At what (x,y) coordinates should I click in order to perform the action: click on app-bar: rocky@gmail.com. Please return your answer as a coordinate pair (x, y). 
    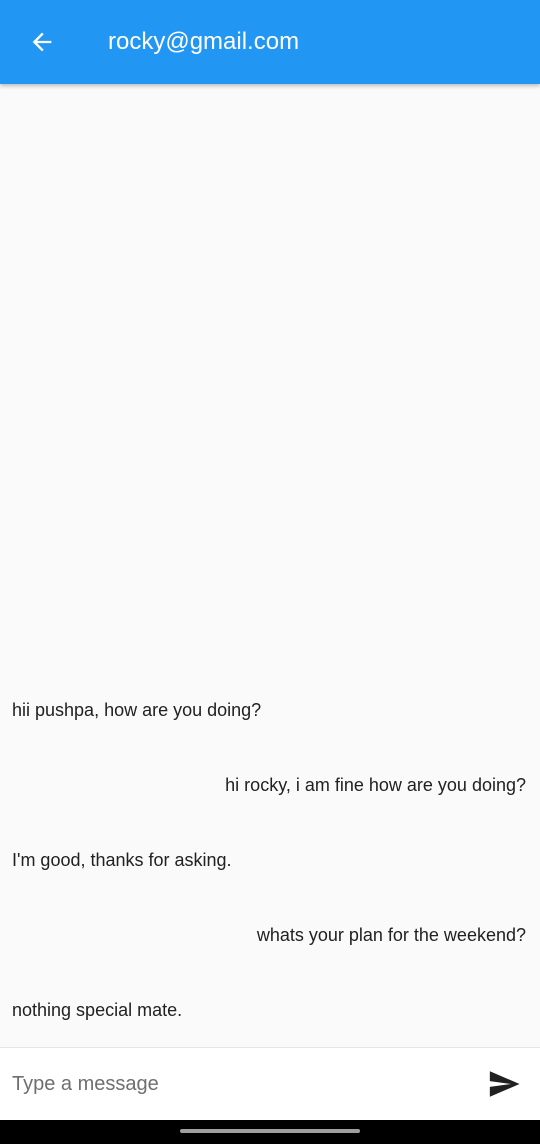
    Looking at the image, I should click on (270, 42).